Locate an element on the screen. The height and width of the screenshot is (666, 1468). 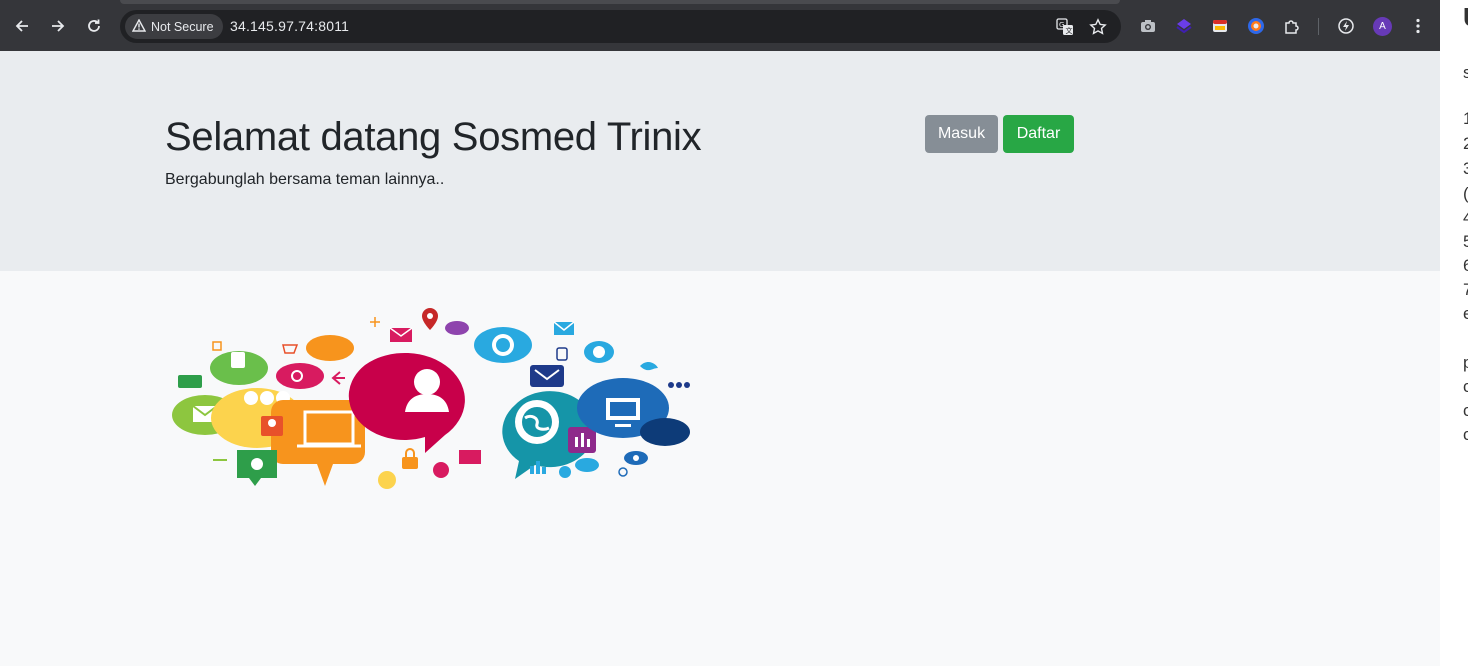
svg-text: G is located at coordinates (1061, 25).